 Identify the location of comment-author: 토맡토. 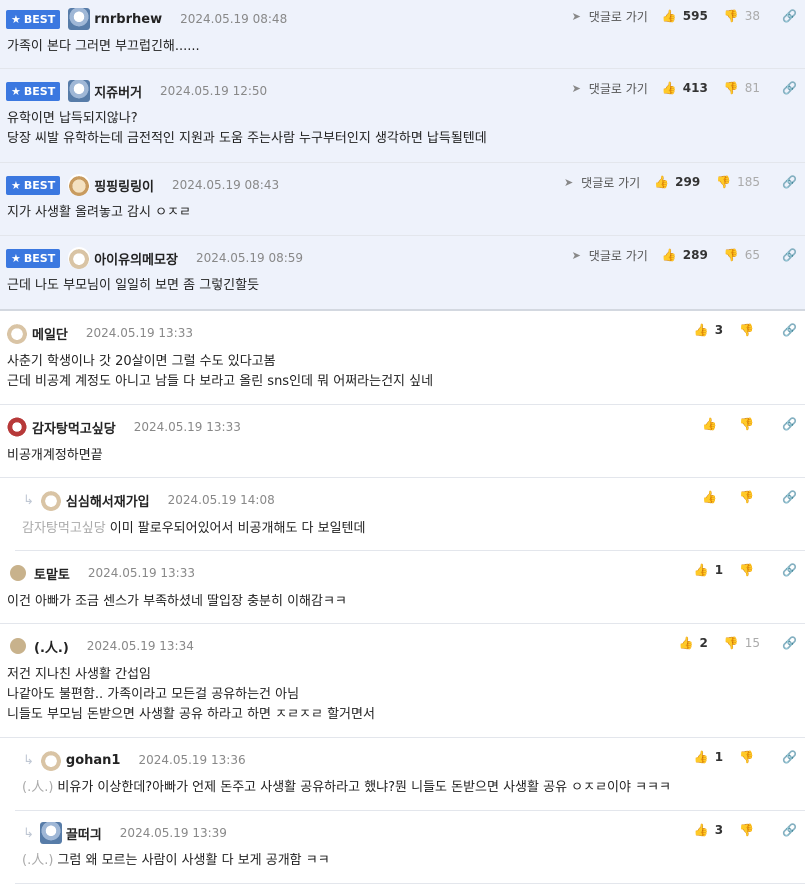
(52, 573).